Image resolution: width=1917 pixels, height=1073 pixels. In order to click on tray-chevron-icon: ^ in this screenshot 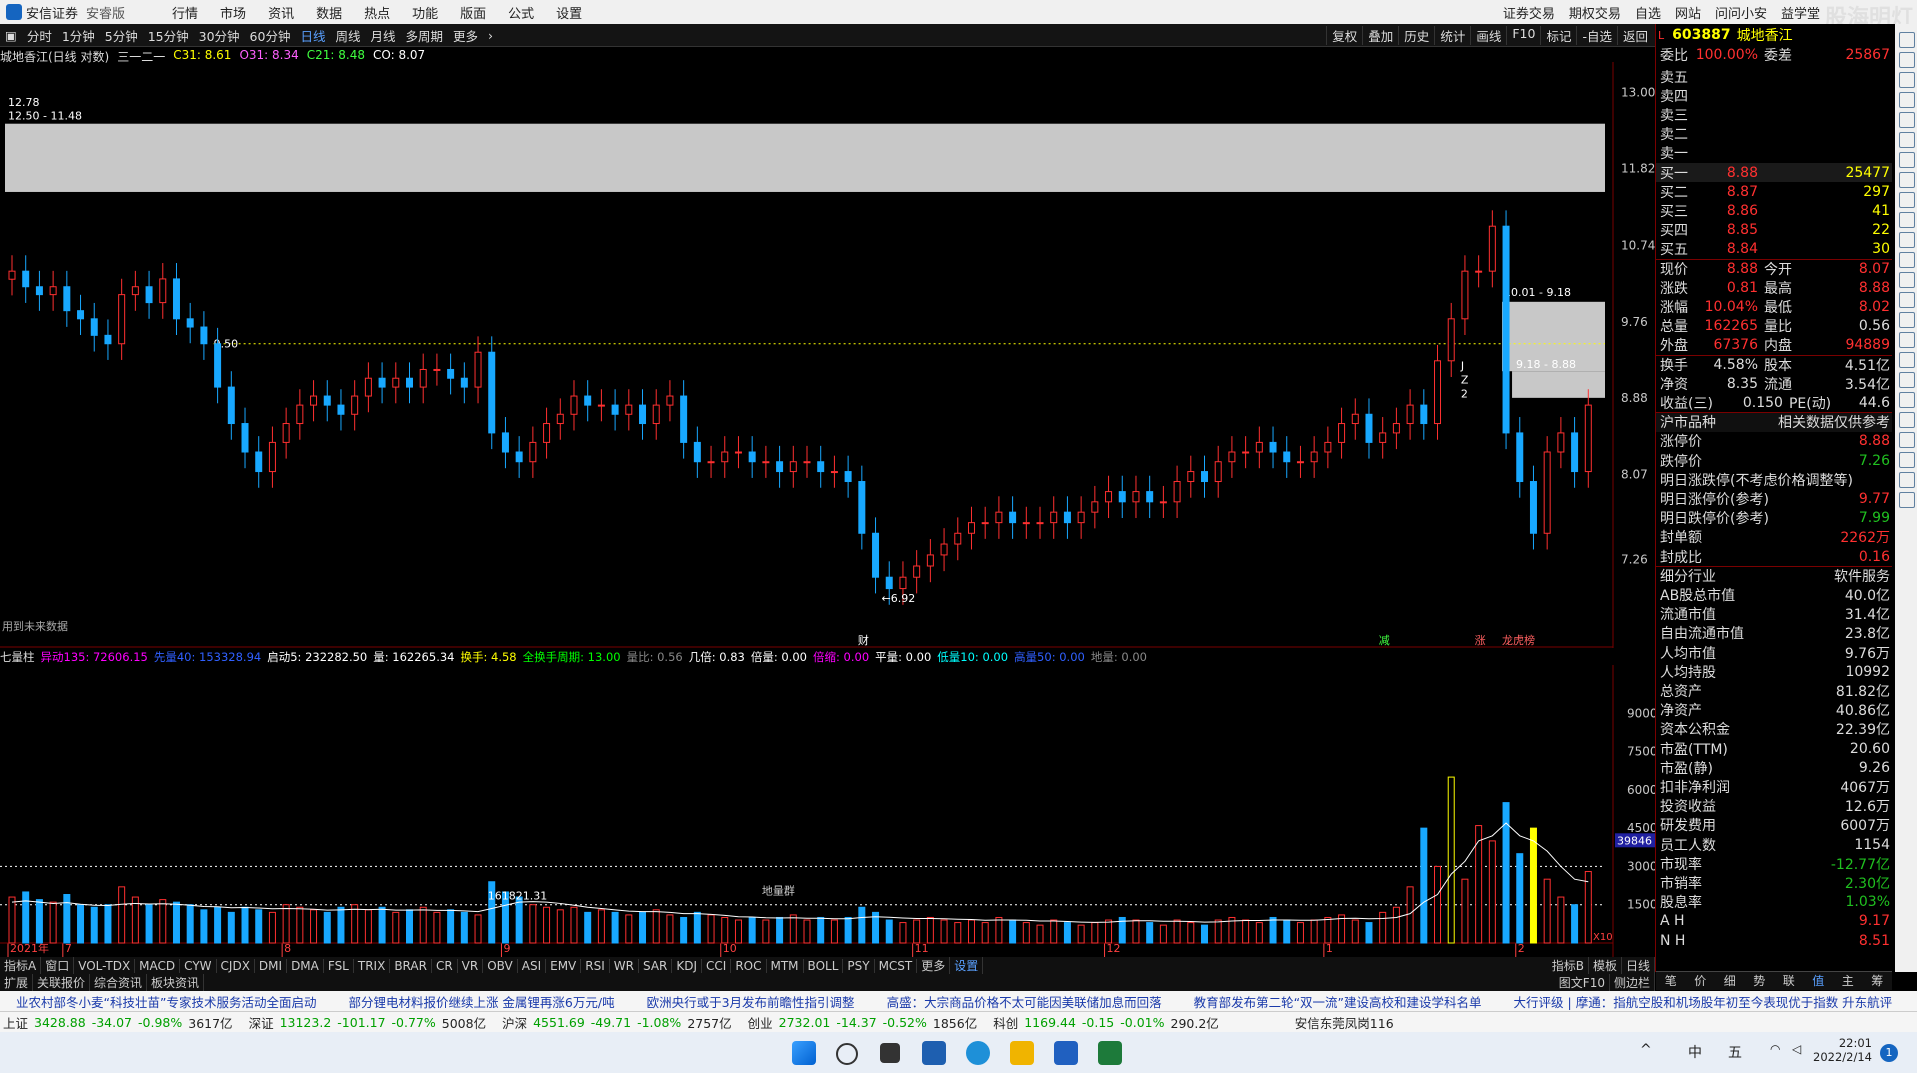, I will do `click(1646, 1050)`.